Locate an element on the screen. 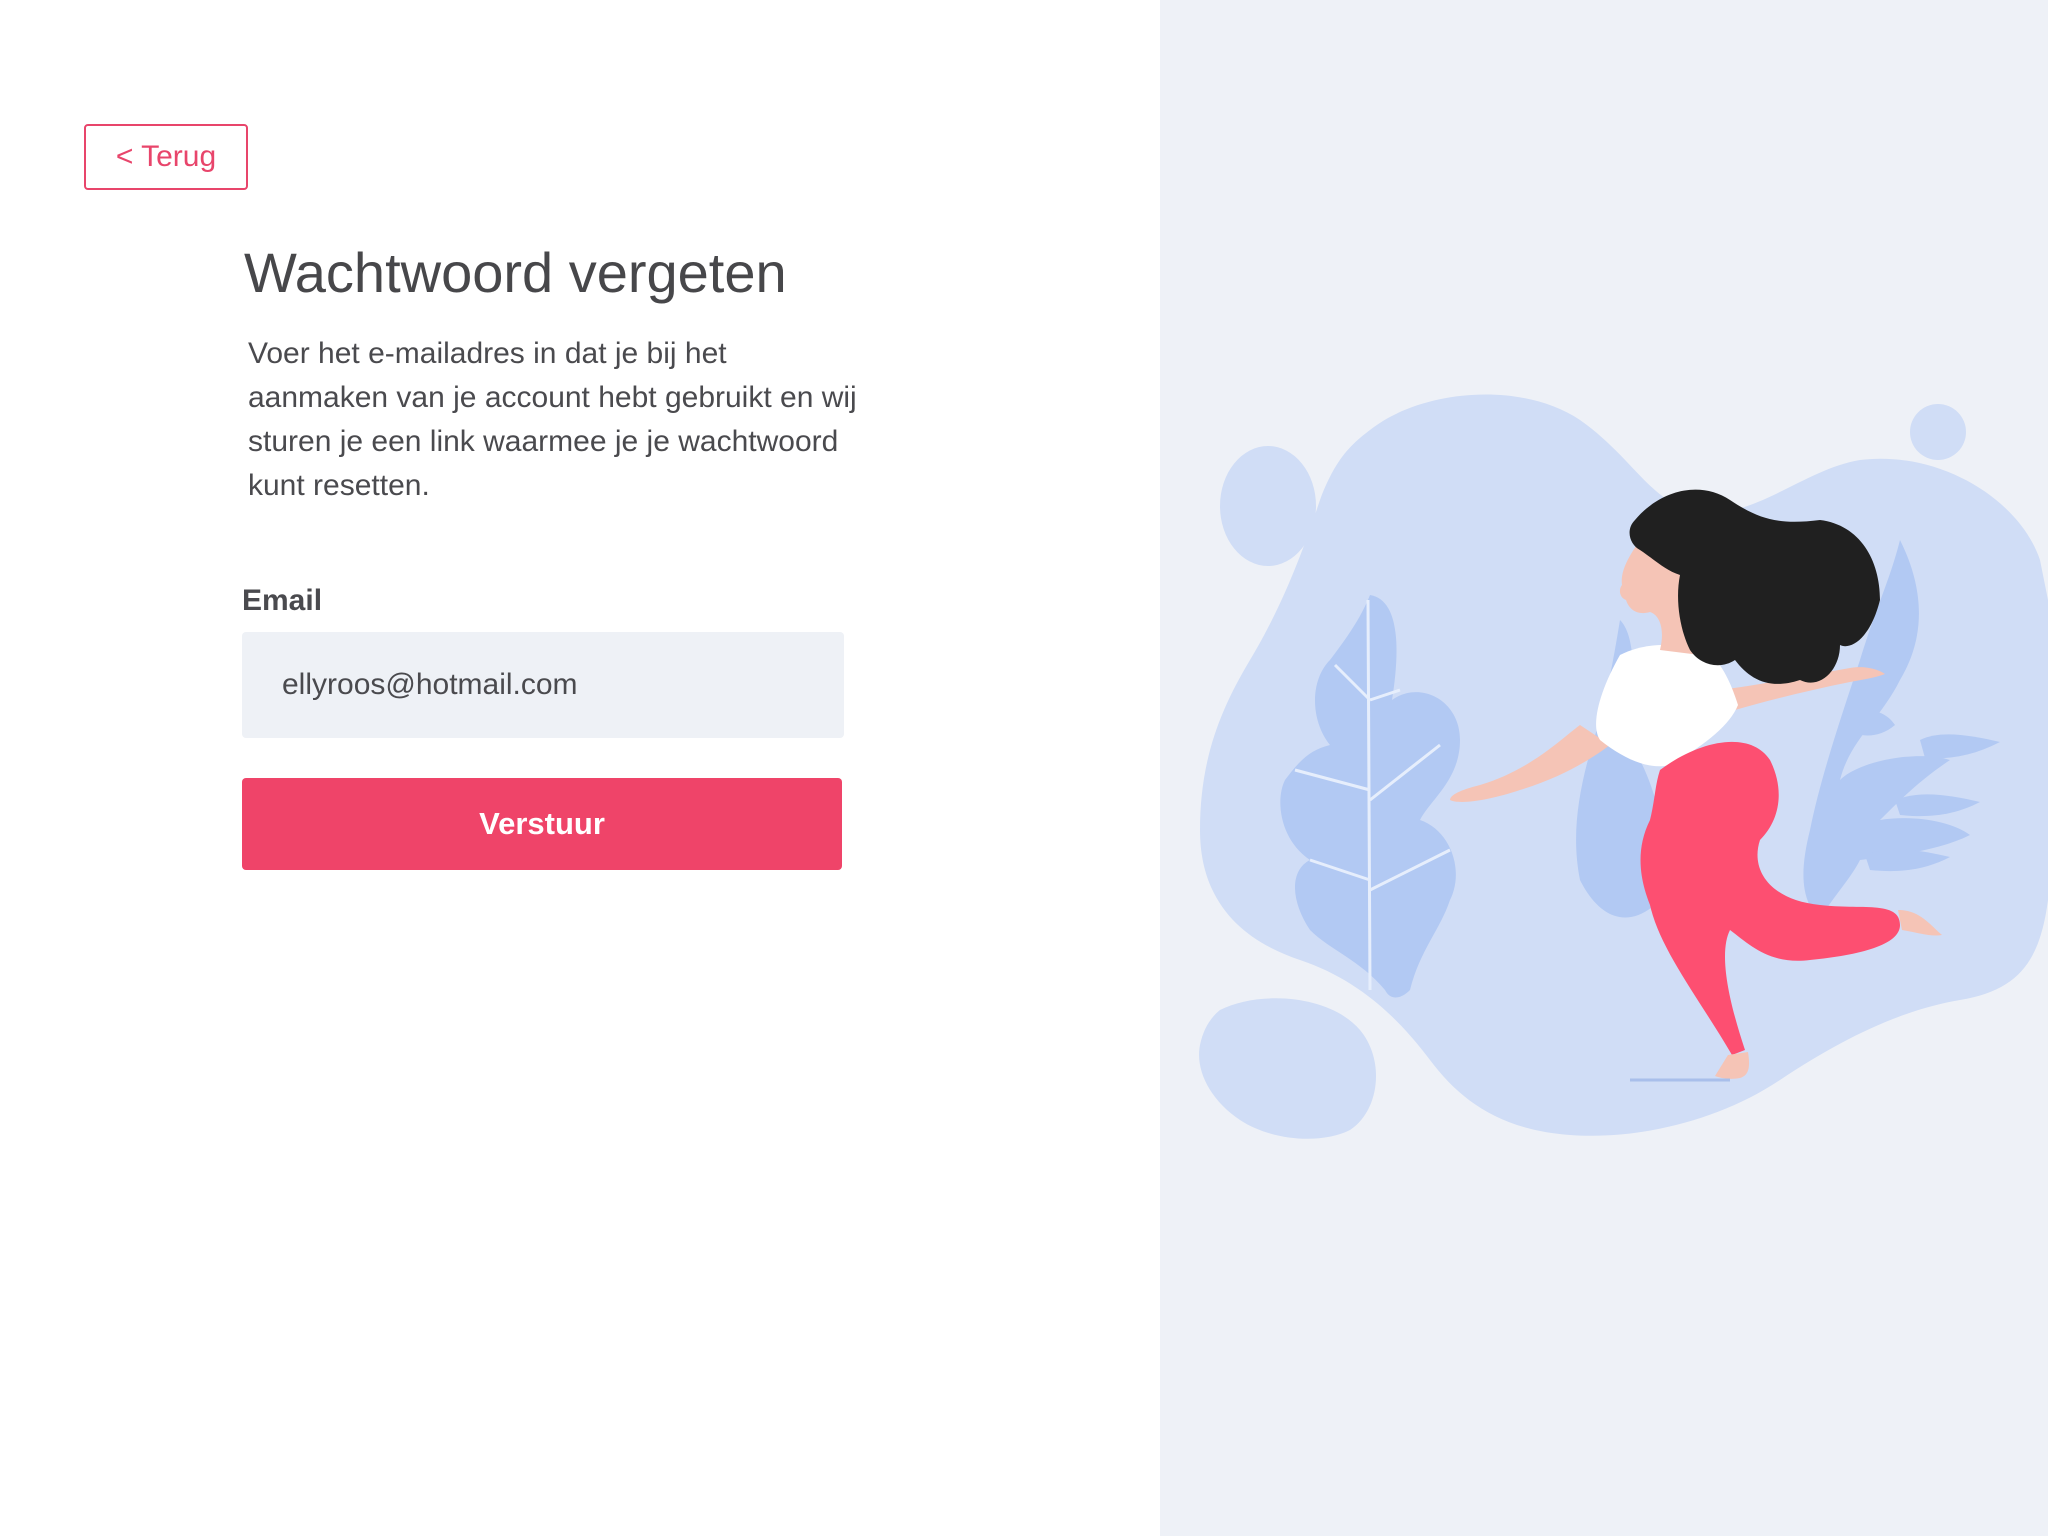 The height and width of the screenshot is (1536, 2048). page-title: Wachtwoord vergeten is located at coordinates (515, 272).